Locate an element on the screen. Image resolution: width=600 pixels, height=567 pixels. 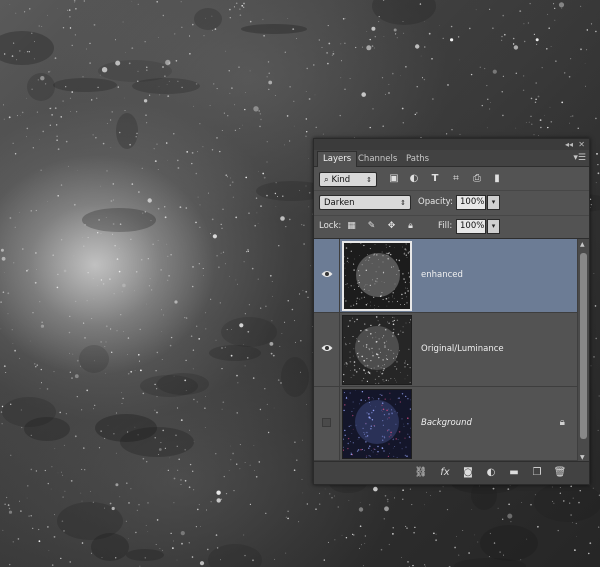
panel-title-bar: ◂◂ ✕ is located at coordinates (451, 144).